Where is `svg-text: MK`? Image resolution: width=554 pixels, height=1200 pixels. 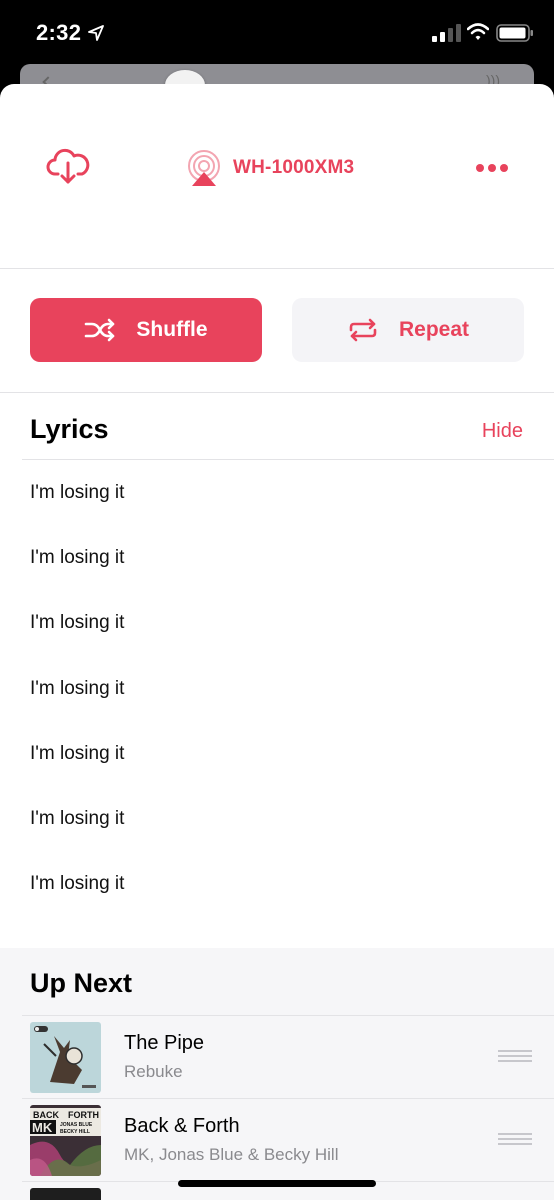 svg-text: MK is located at coordinates (42, 1127).